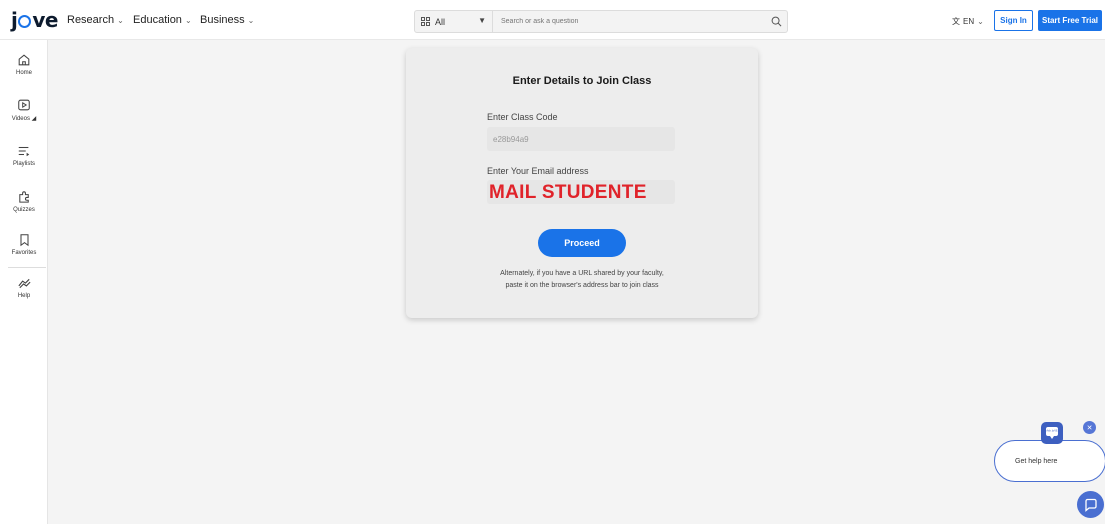 The width and height of the screenshot is (1105, 524). Describe the element at coordinates (568, 192) in the screenshot. I see `email-overlay-annotation: MAIL STUDENTE` at that location.